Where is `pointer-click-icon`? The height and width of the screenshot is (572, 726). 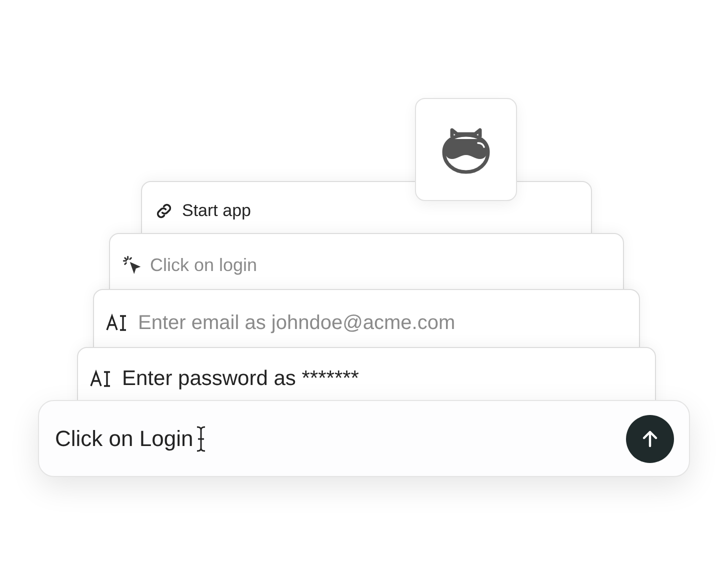 pointer-click-icon is located at coordinates (132, 265).